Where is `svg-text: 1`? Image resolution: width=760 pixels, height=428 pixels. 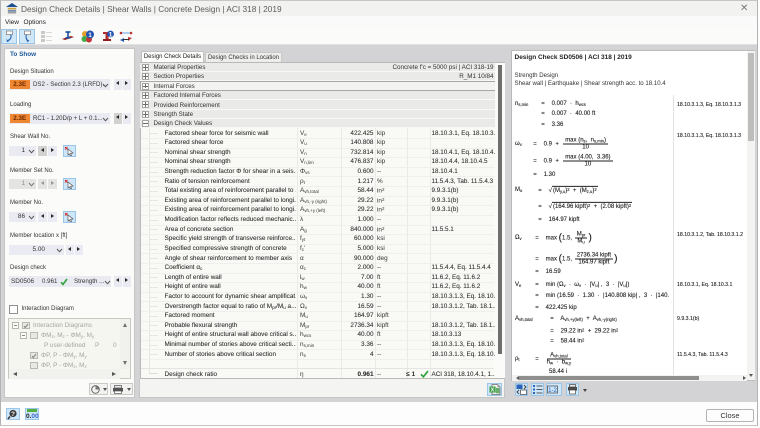 svg-text: 1 is located at coordinates (111, 34).